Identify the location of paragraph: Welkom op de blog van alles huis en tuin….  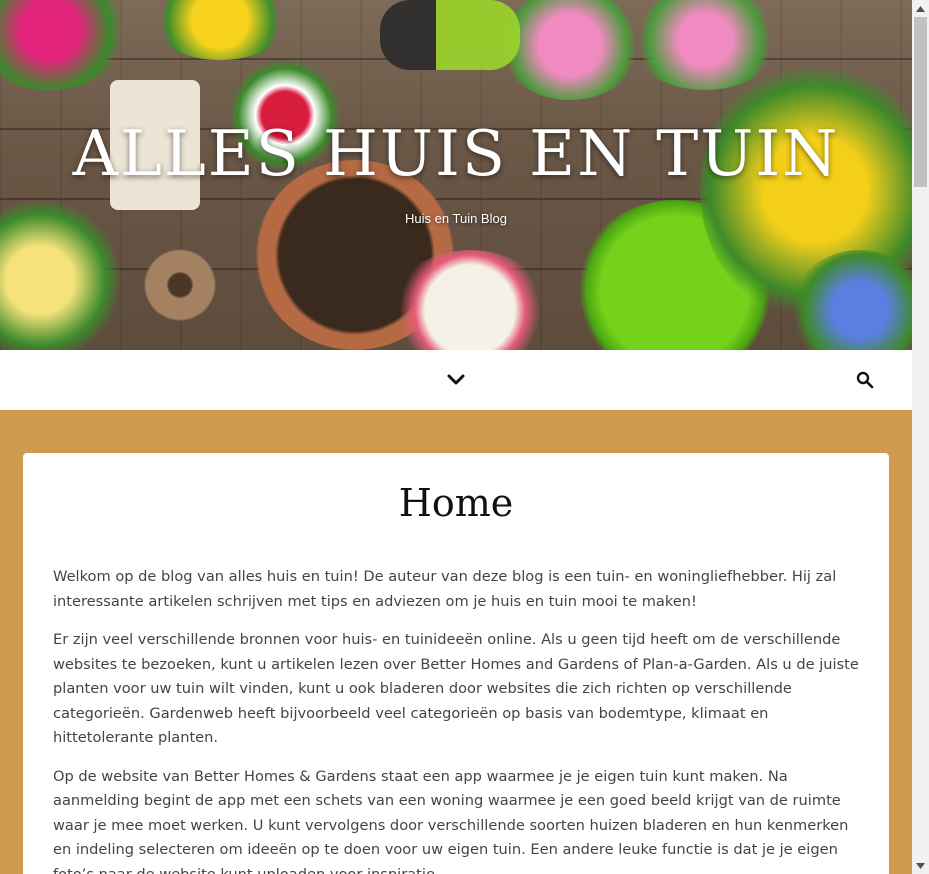
(445, 589).